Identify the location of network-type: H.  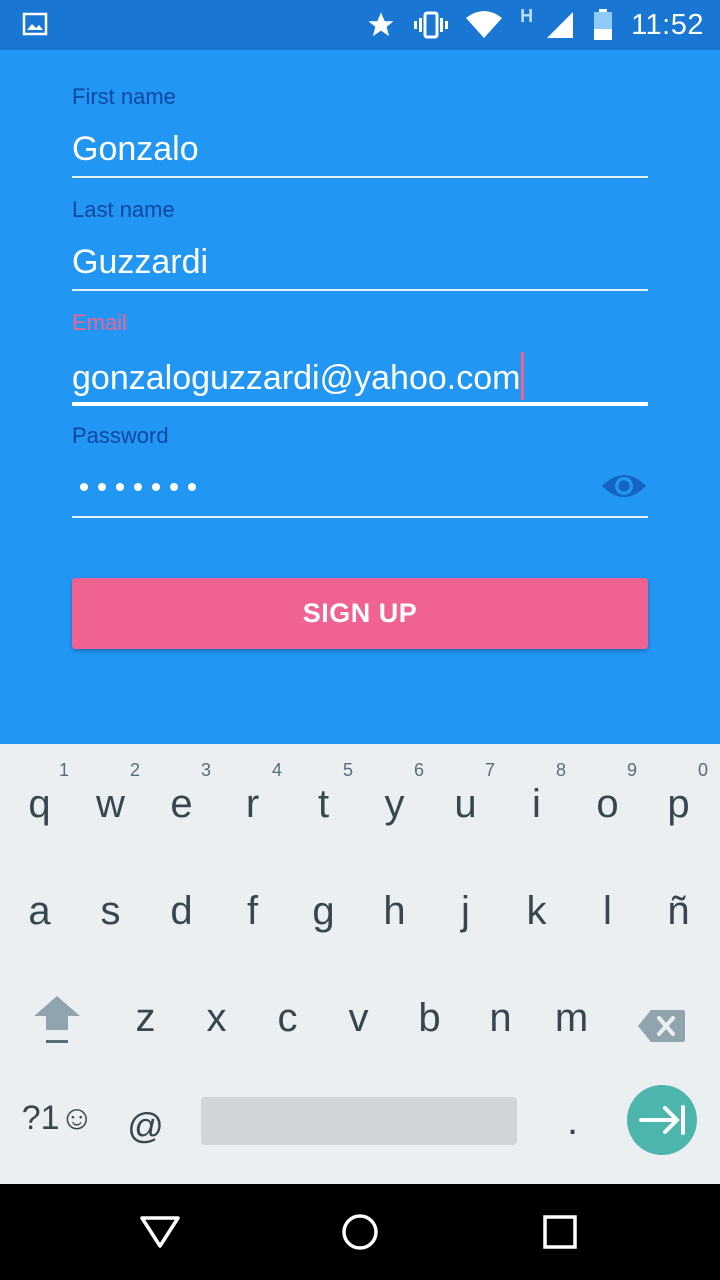
(527, 15).